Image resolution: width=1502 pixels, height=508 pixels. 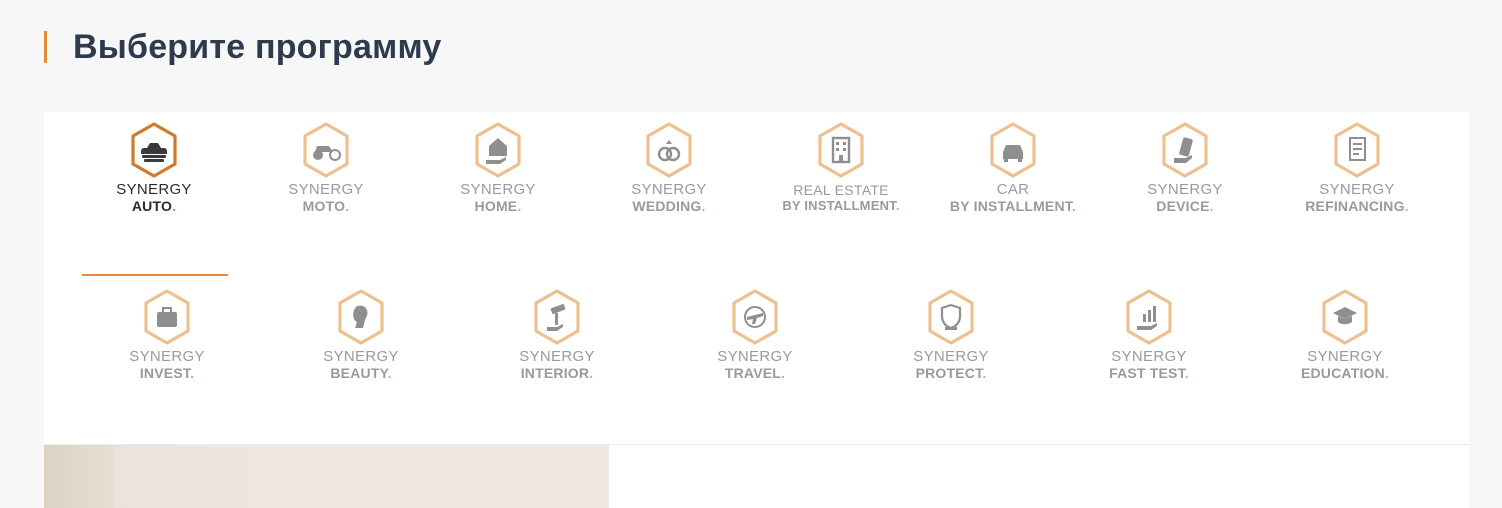 What do you see at coordinates (1013, 189) in the screenshot?
I see `program-line1: CAR` at bounding box center [1013, 189].